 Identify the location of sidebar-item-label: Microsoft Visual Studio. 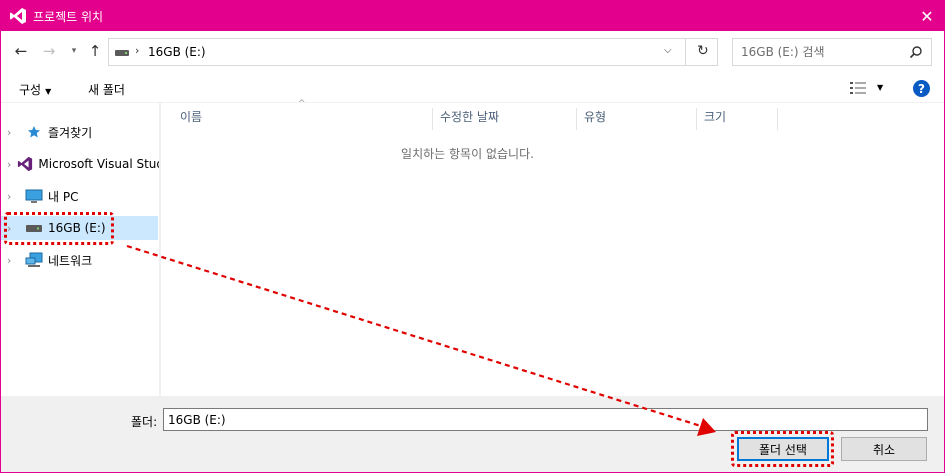
(98, 164).